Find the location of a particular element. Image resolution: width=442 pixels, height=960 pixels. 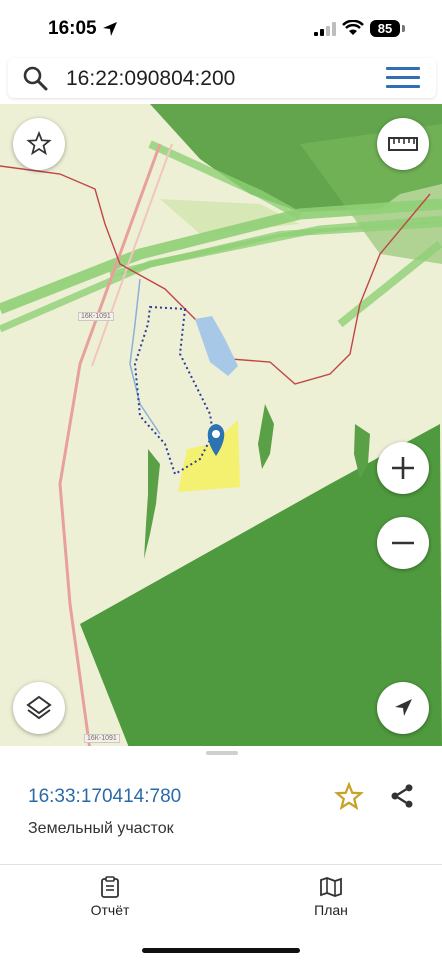

navigation-arrow-icon is located at coordinates (403, 707).